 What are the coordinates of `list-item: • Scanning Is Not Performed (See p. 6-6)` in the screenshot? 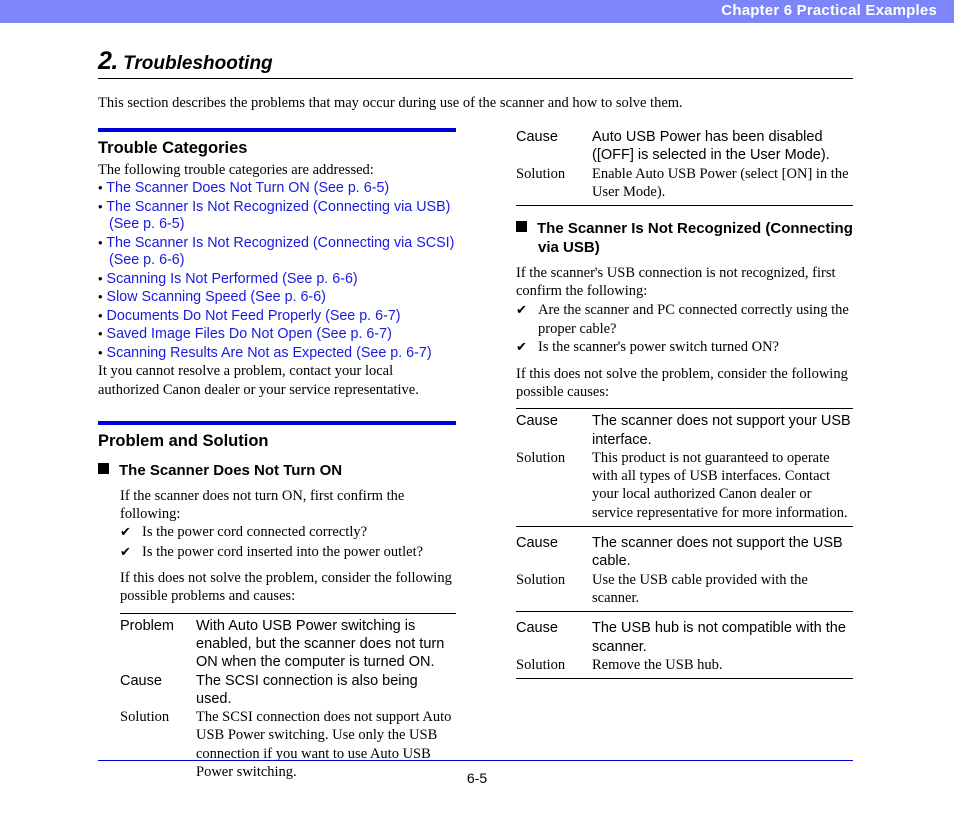 It's located at (277, 279).